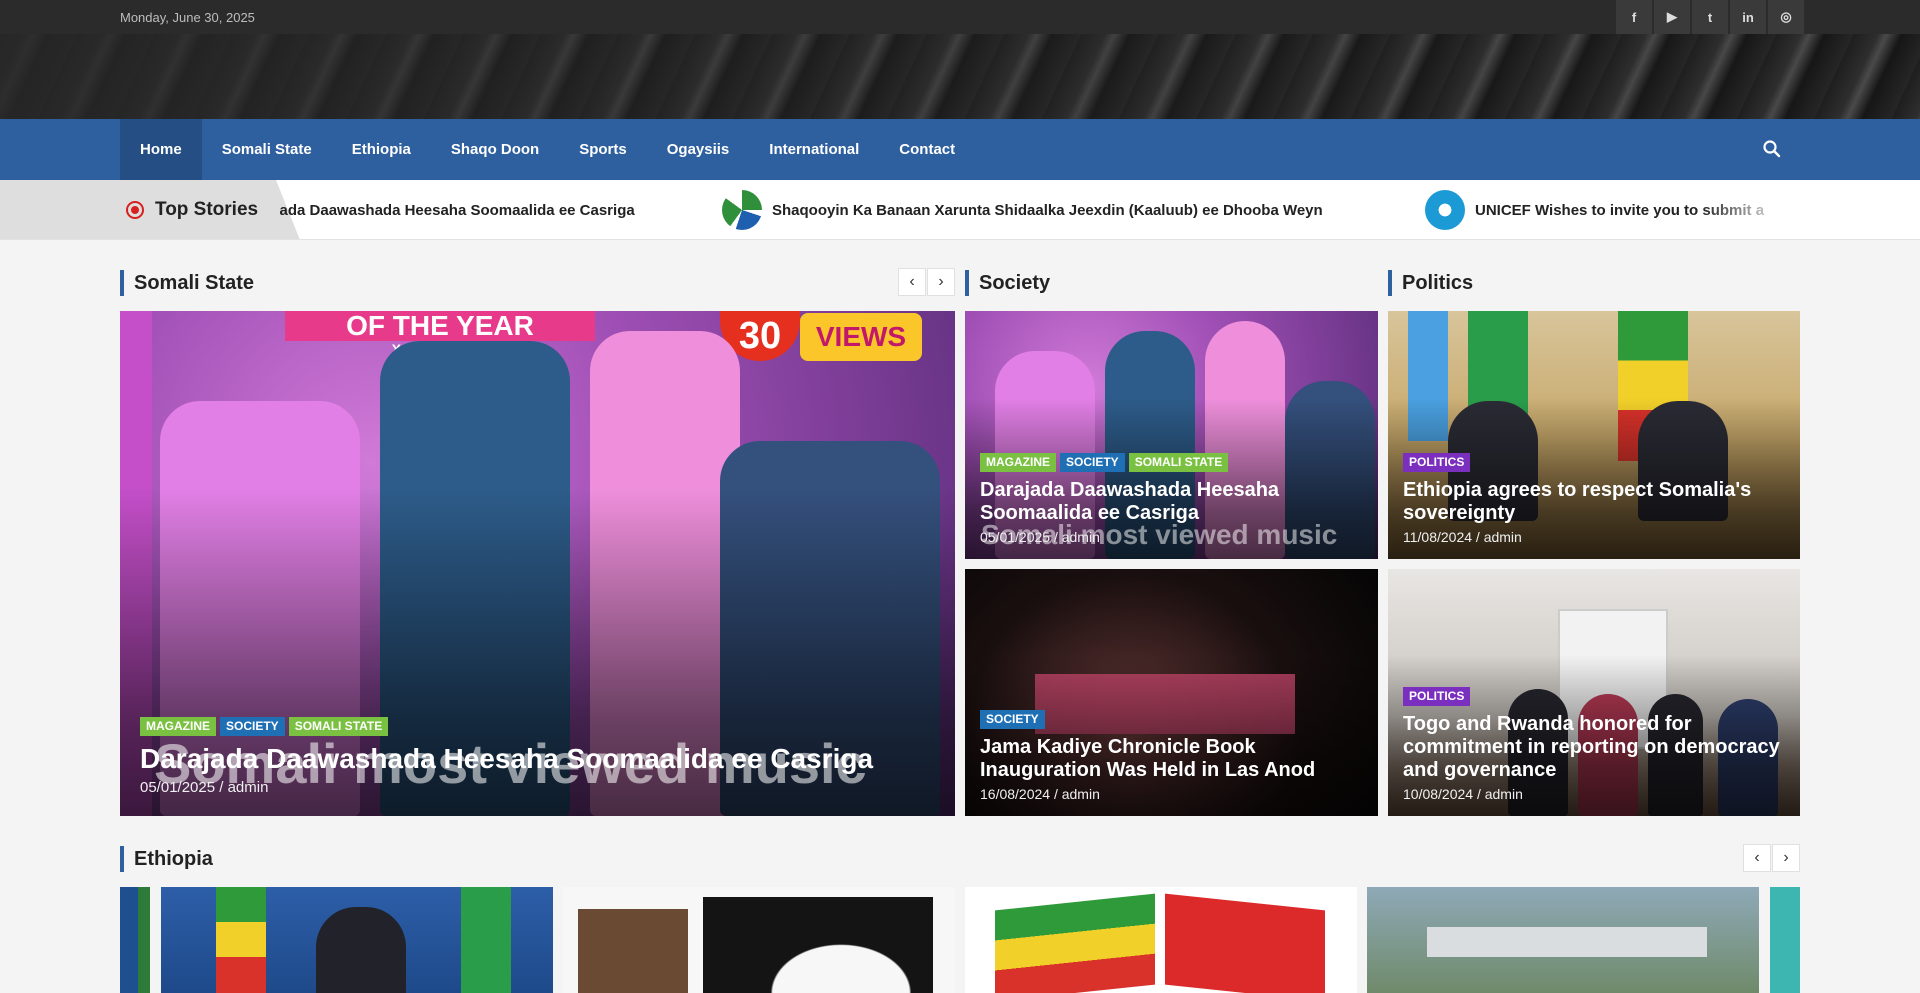 This screenshot has width=1920, height=993. Describe the element at coordinates (1672, 17) in the screenshot. I see `youtube-icon: ▶` at that location.